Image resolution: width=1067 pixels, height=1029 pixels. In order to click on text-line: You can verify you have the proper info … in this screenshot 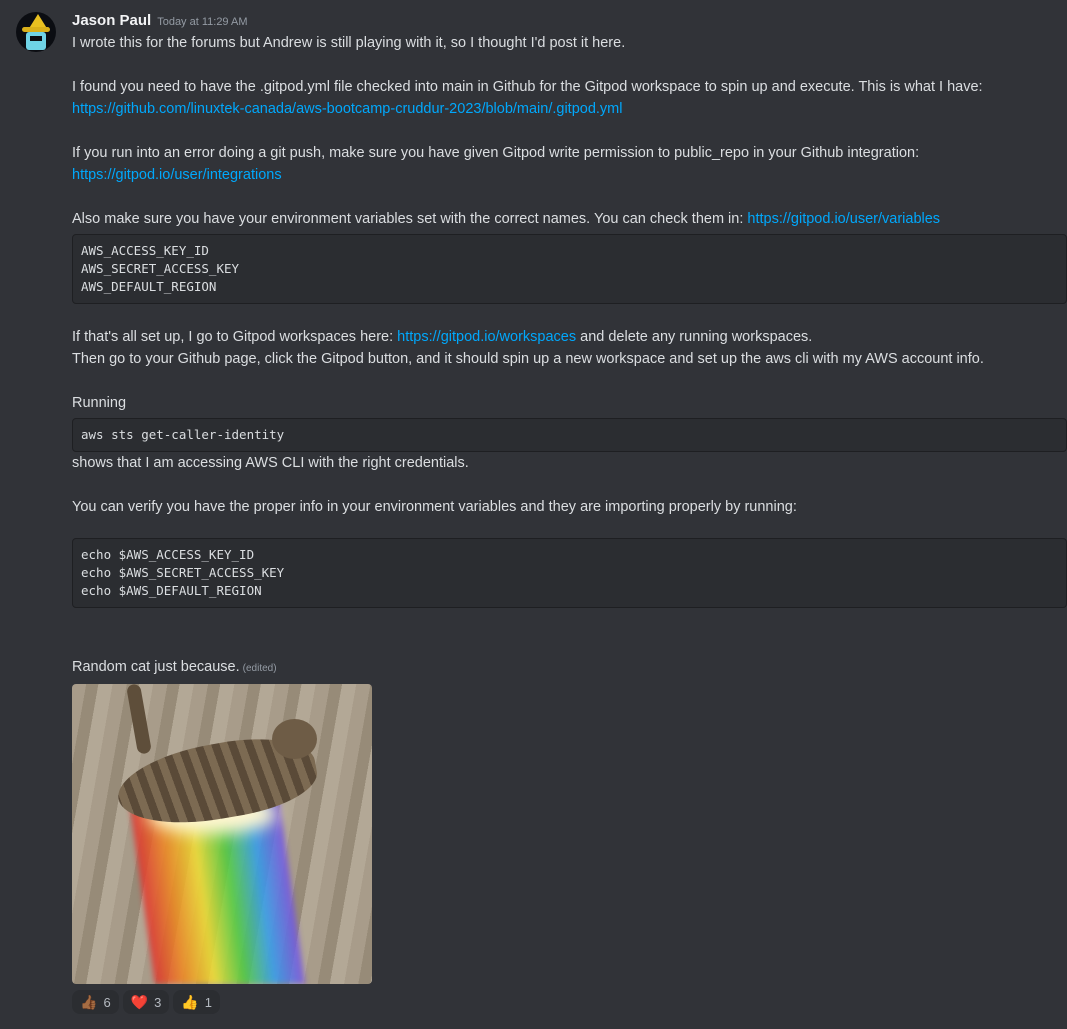, I will do `click(434, 507)`.